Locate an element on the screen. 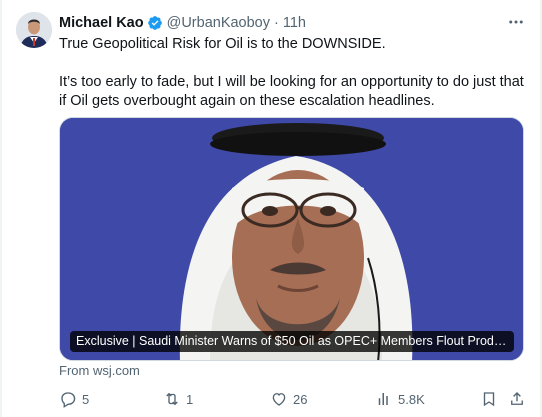 The width and height of the screenshot is (542, 417). share-button is located at coordinates (517, 399).